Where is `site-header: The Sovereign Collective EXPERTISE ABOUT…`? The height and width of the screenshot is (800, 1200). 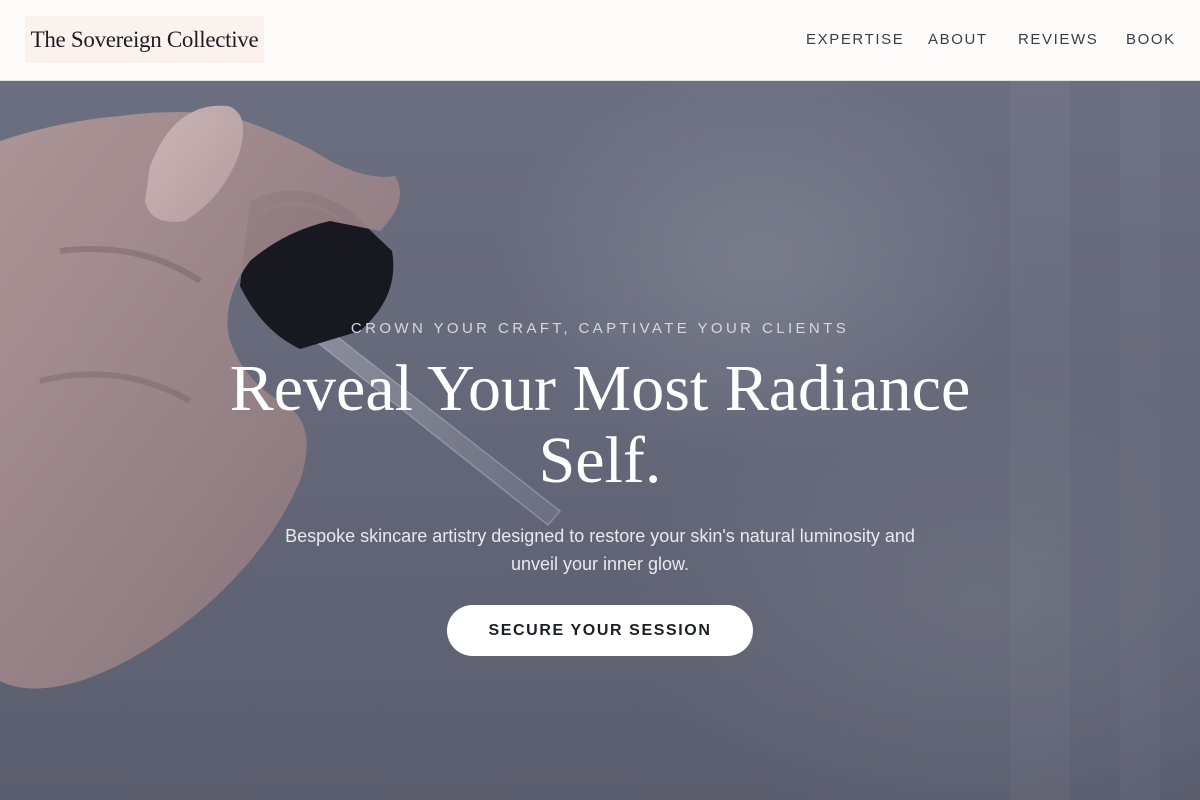 site-header: The Sovereign Collective EXPERTISE ABOUT… is located at coordinates (600, 40).